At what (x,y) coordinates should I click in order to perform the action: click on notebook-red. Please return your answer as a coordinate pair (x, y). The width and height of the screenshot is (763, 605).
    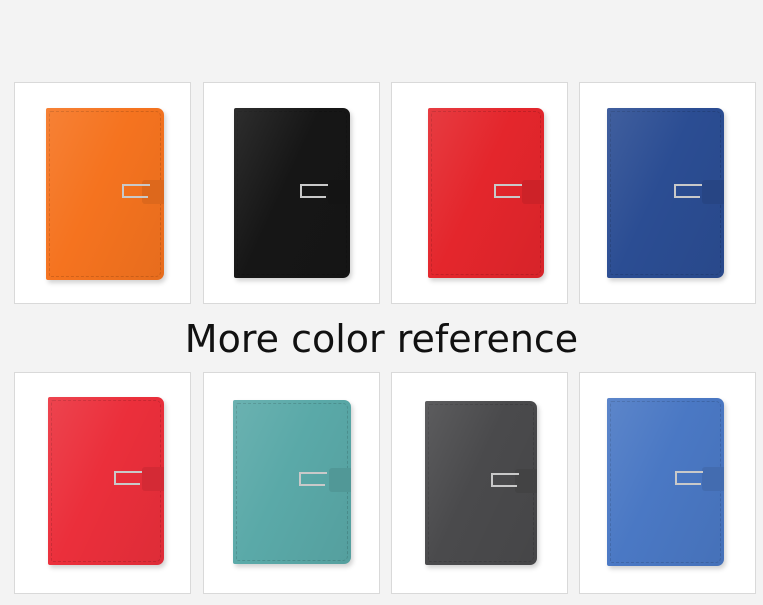
    Looking at the image, I should click on (486, 193).